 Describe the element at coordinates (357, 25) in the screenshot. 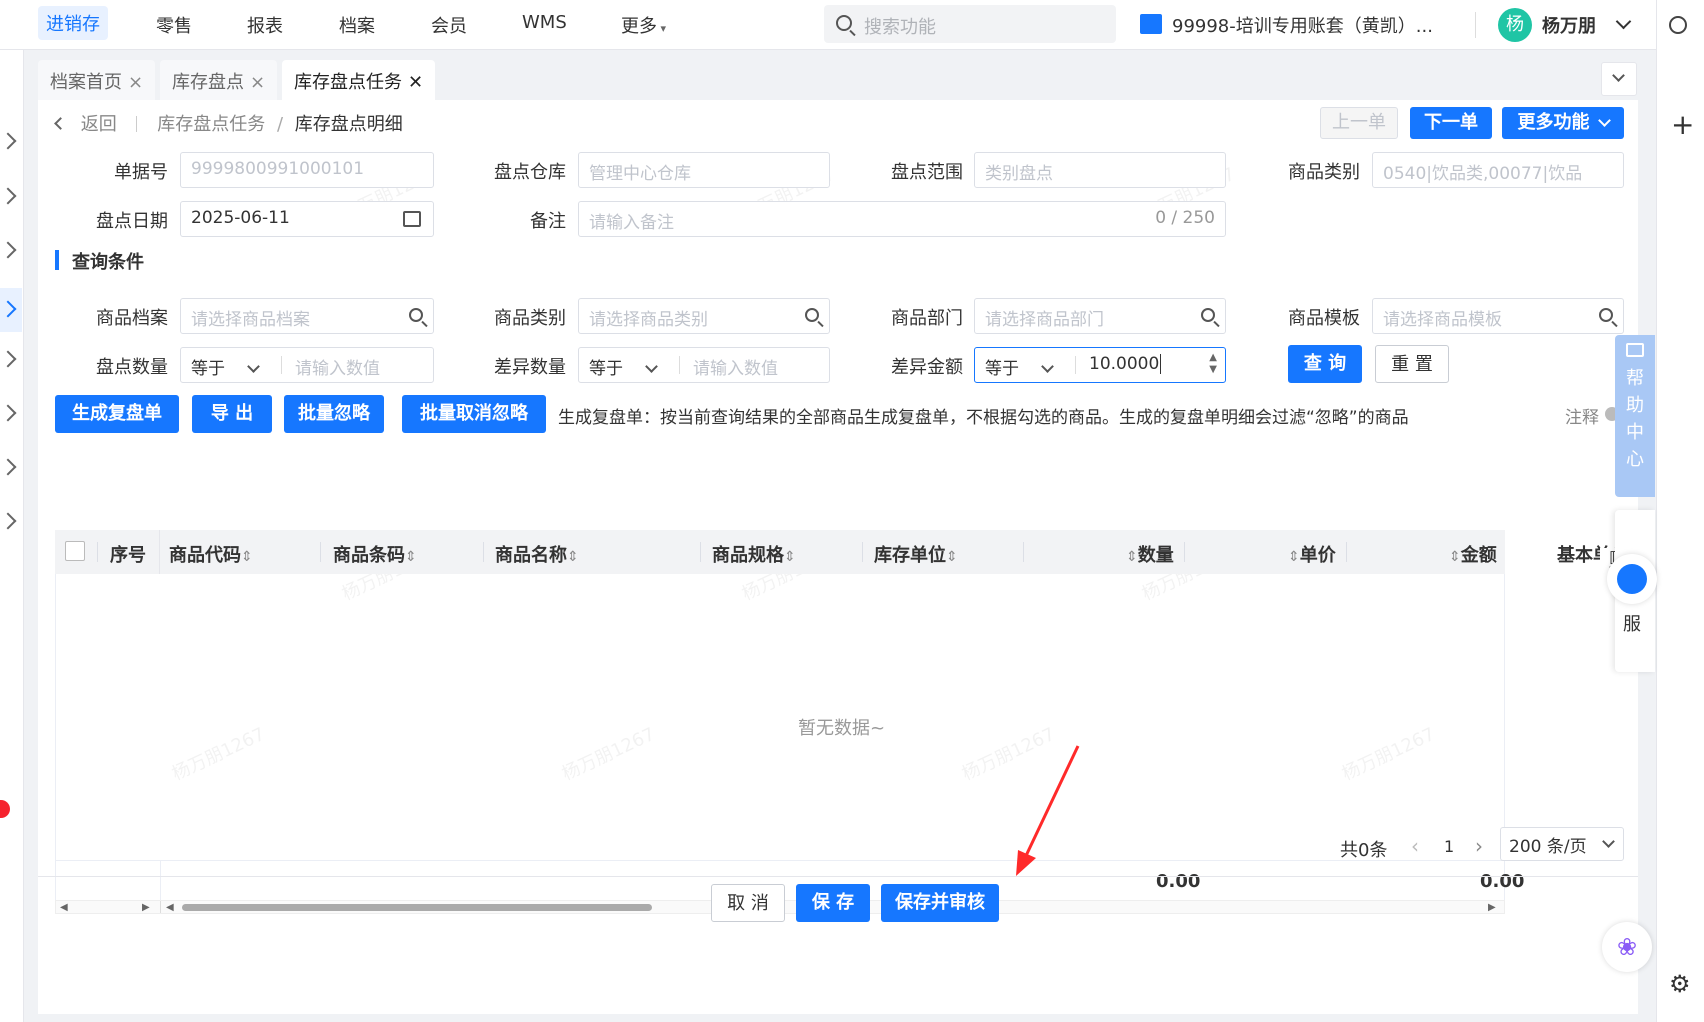

I see `nav-archive: 档案` at that location.